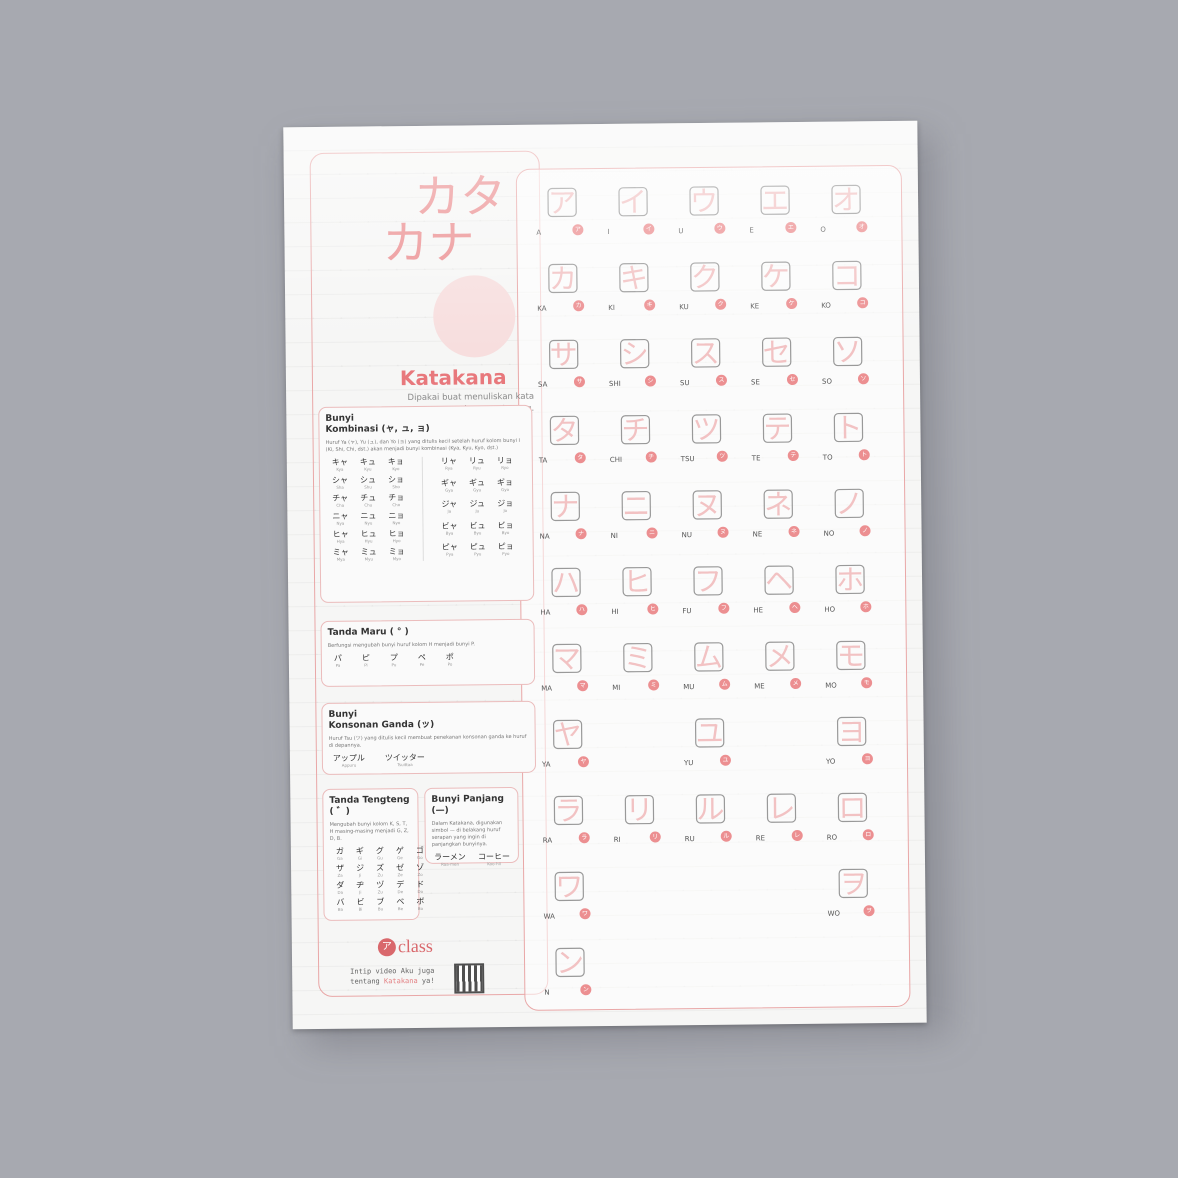 The width and height of the screenshot is (1178, 1178). Describe the element at coordinates (709, 733) in the screenshot. I see `illustration-icon: ユ` at that location.